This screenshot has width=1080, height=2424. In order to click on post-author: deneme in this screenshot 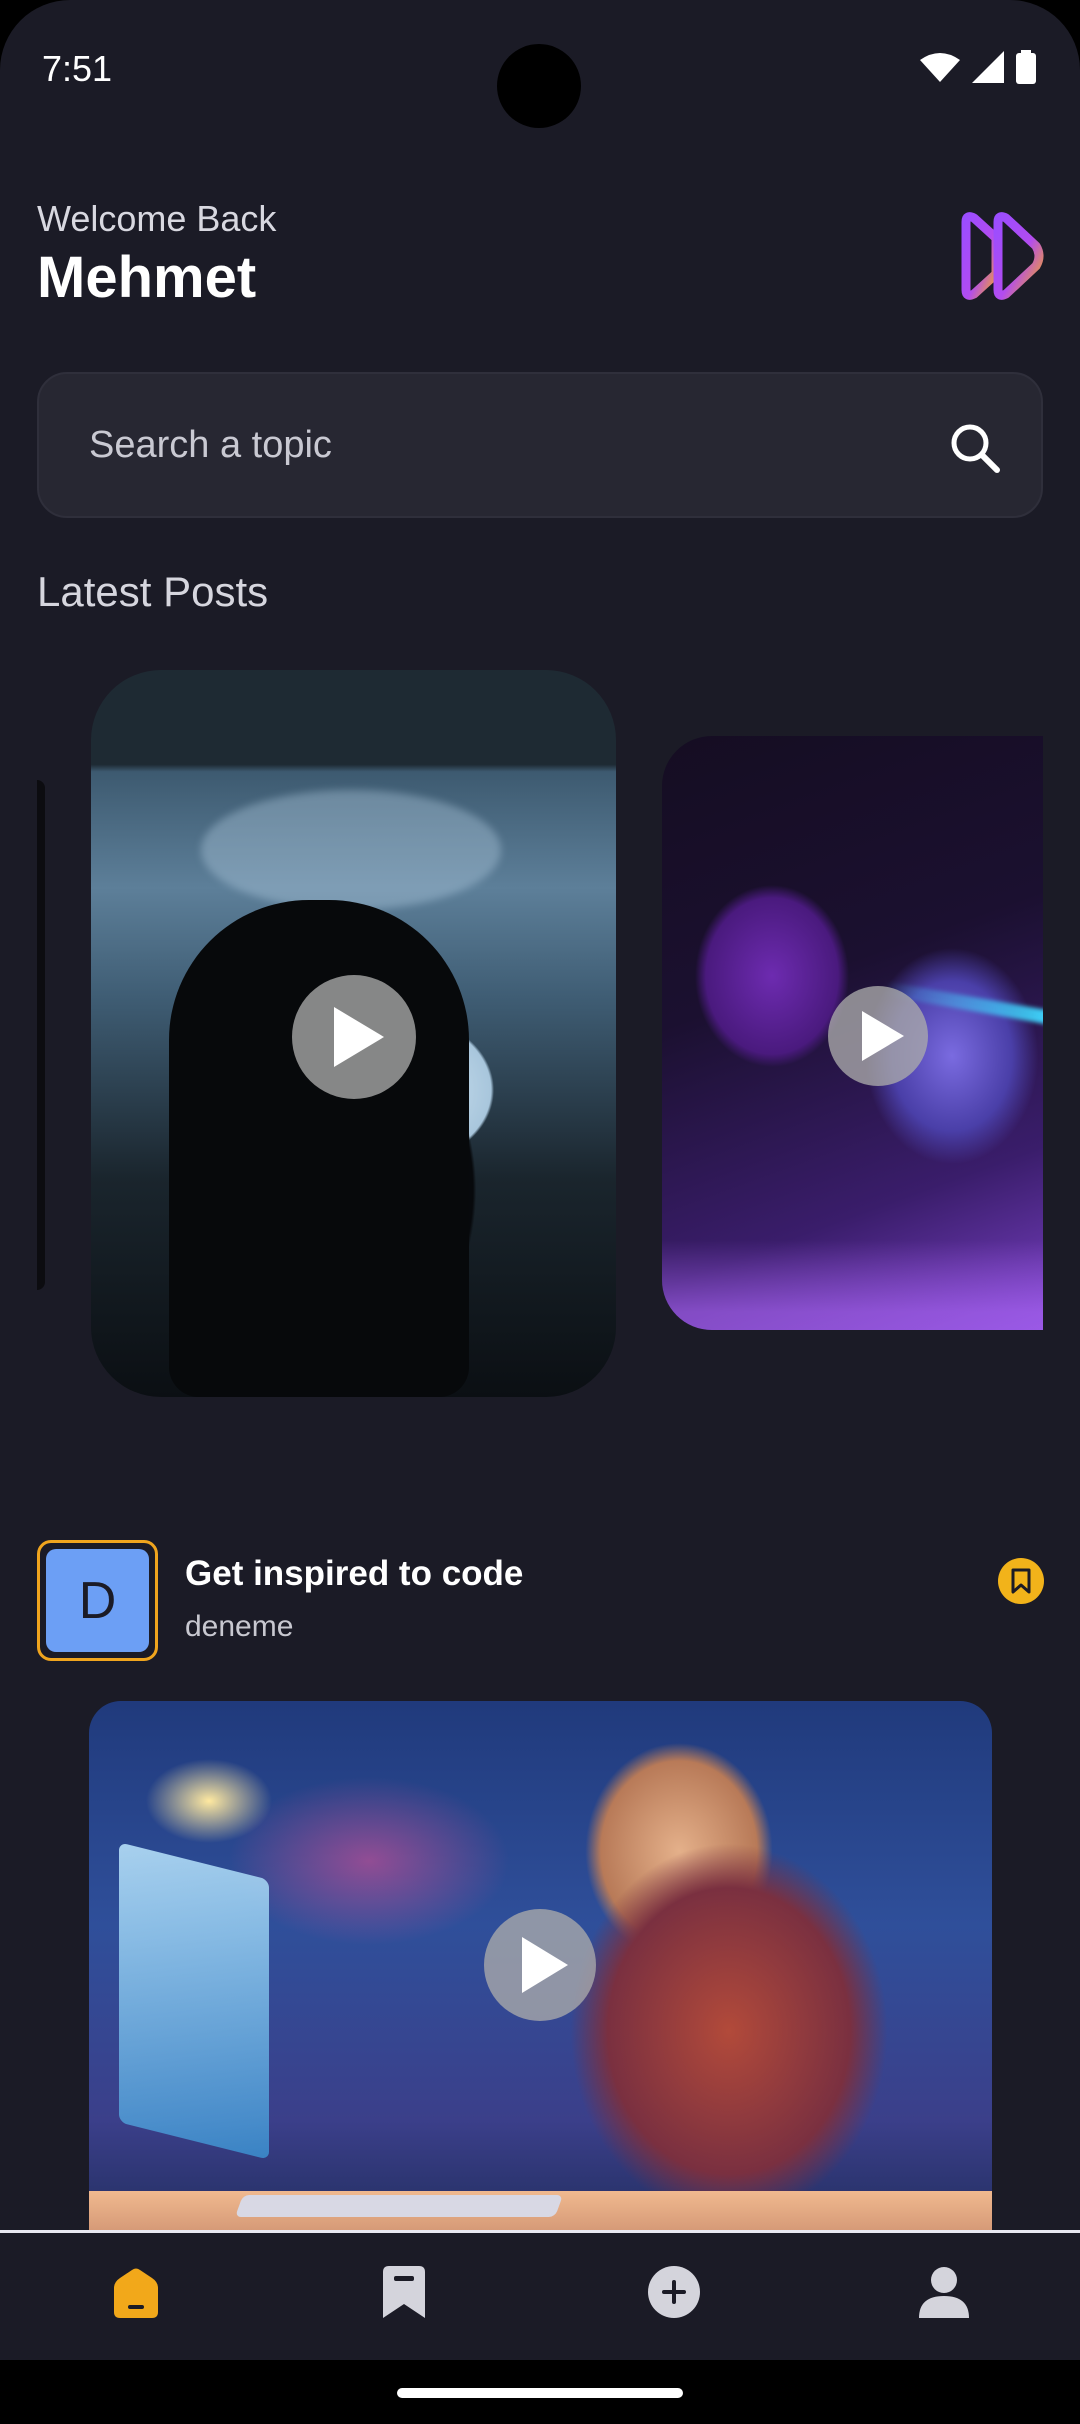, I will do `click(239, 1626)`.